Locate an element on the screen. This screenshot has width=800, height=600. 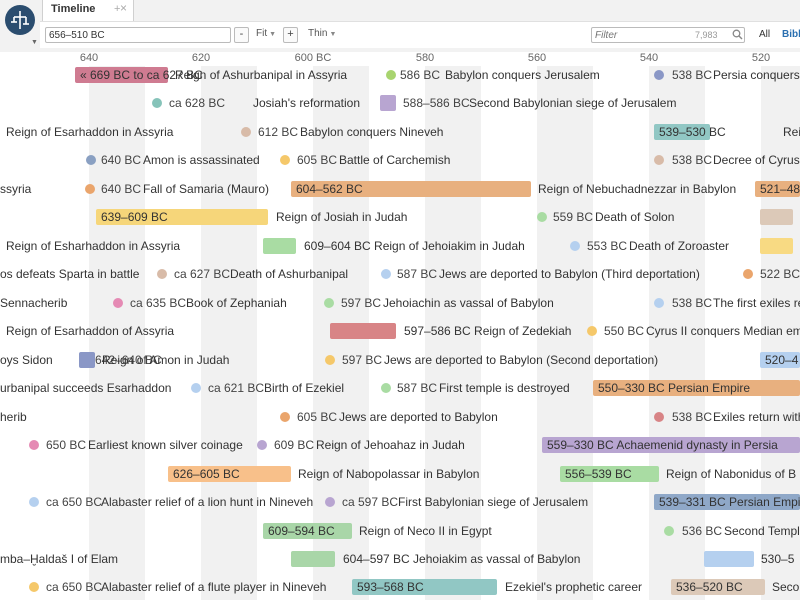
fit-dropdown: Fit ▼ is located at coordinates (266, 33).